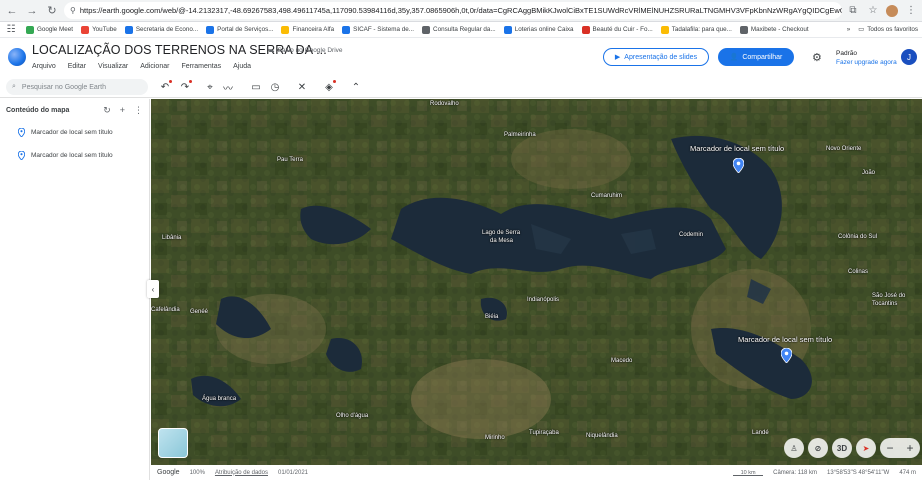 The height and width of the screenshot is (480, 922). Describe the element at coordinates (77, 66) in the screenshot. I see `menu-editar: Editar` at that location.